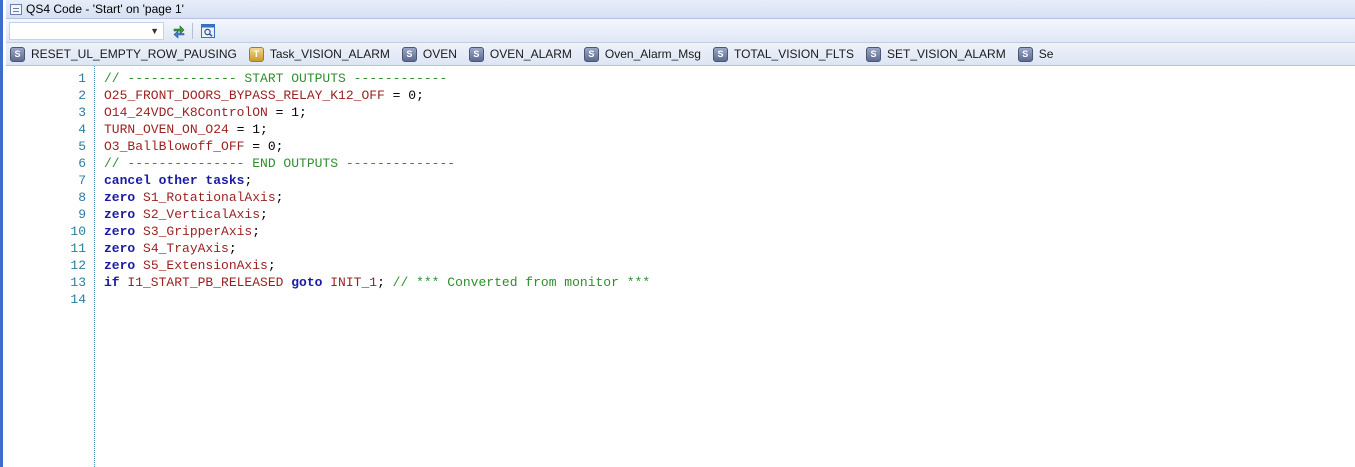 The height and width of the screenshot is (467, 1355). I want to click on line-number: 4, so click(82, 129).